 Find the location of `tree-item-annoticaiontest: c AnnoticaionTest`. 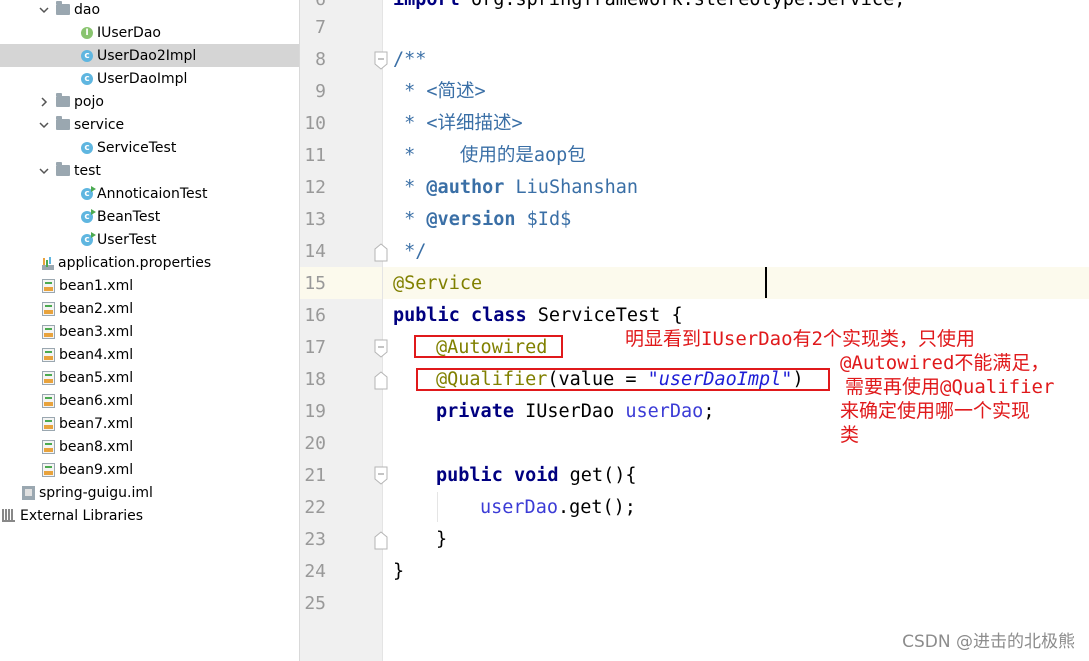

tree-item-annoticaiontest: c AnnoticaionTest is located at coordinates (149, 193).